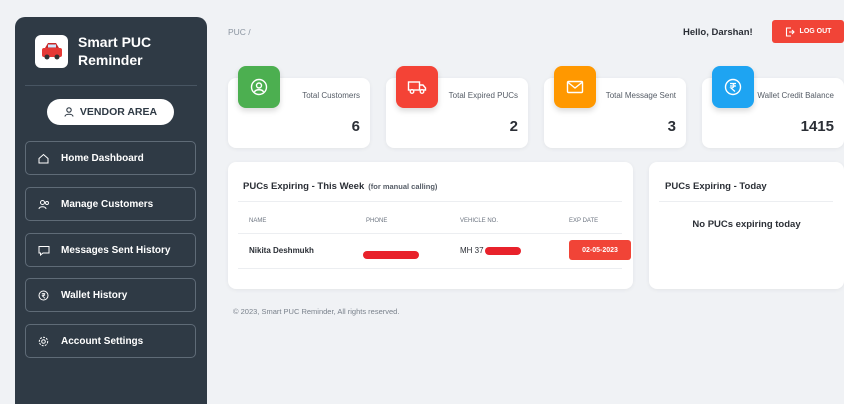 The width and height of the screenshot is (844, 404). What do you see at coordinates (115, 51) in the screenshot?
I see `brand-title: Smart PUC Reminder` at bounding box center [115, 51].